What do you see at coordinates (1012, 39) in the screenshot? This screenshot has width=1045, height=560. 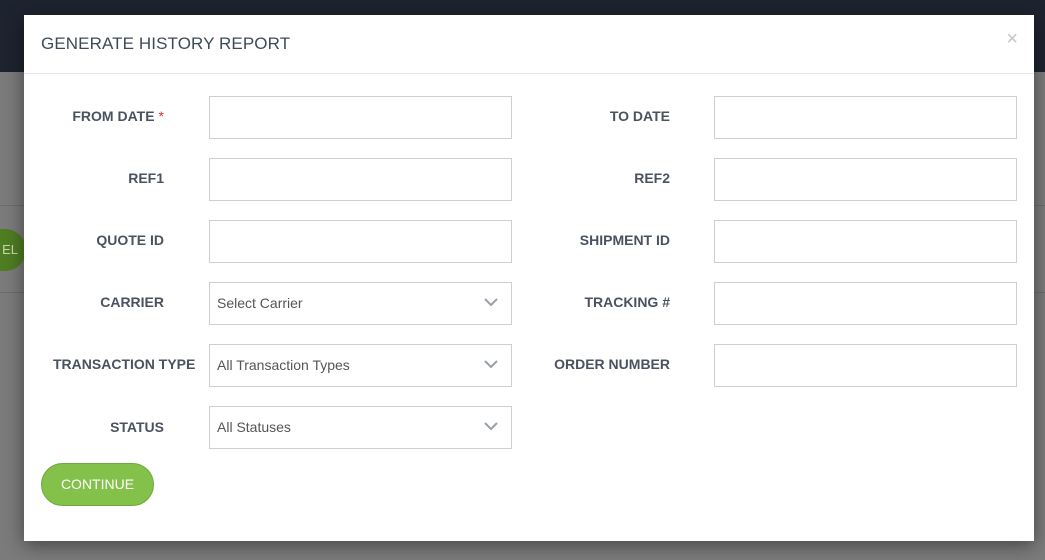 I see `close-icon: ×` at bounding box center [1012, 39].